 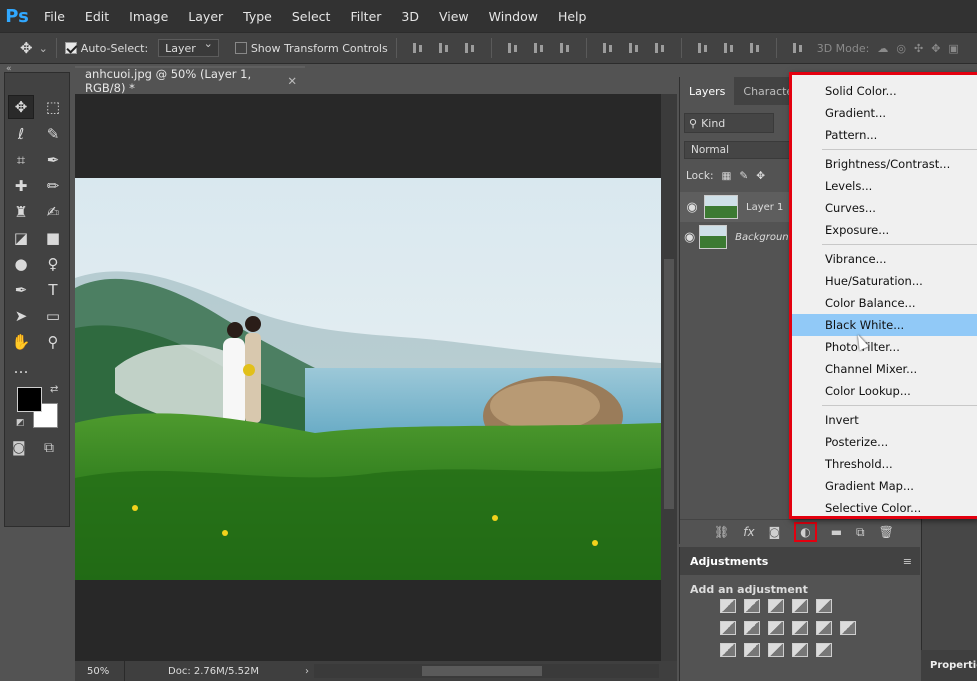 What do you see at coordinates (776, 606) in the screenshot?
I see `curves-icon` at bounding box center [776, 606].